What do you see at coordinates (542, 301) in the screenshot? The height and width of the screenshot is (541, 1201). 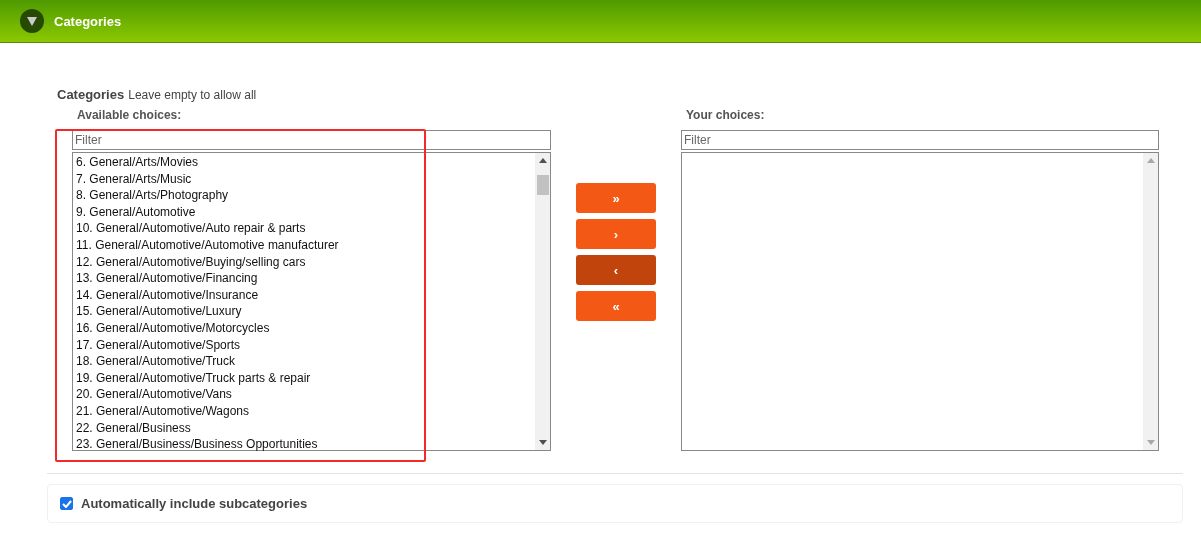 I see `scrollbar` at bounding box center [542, 301].